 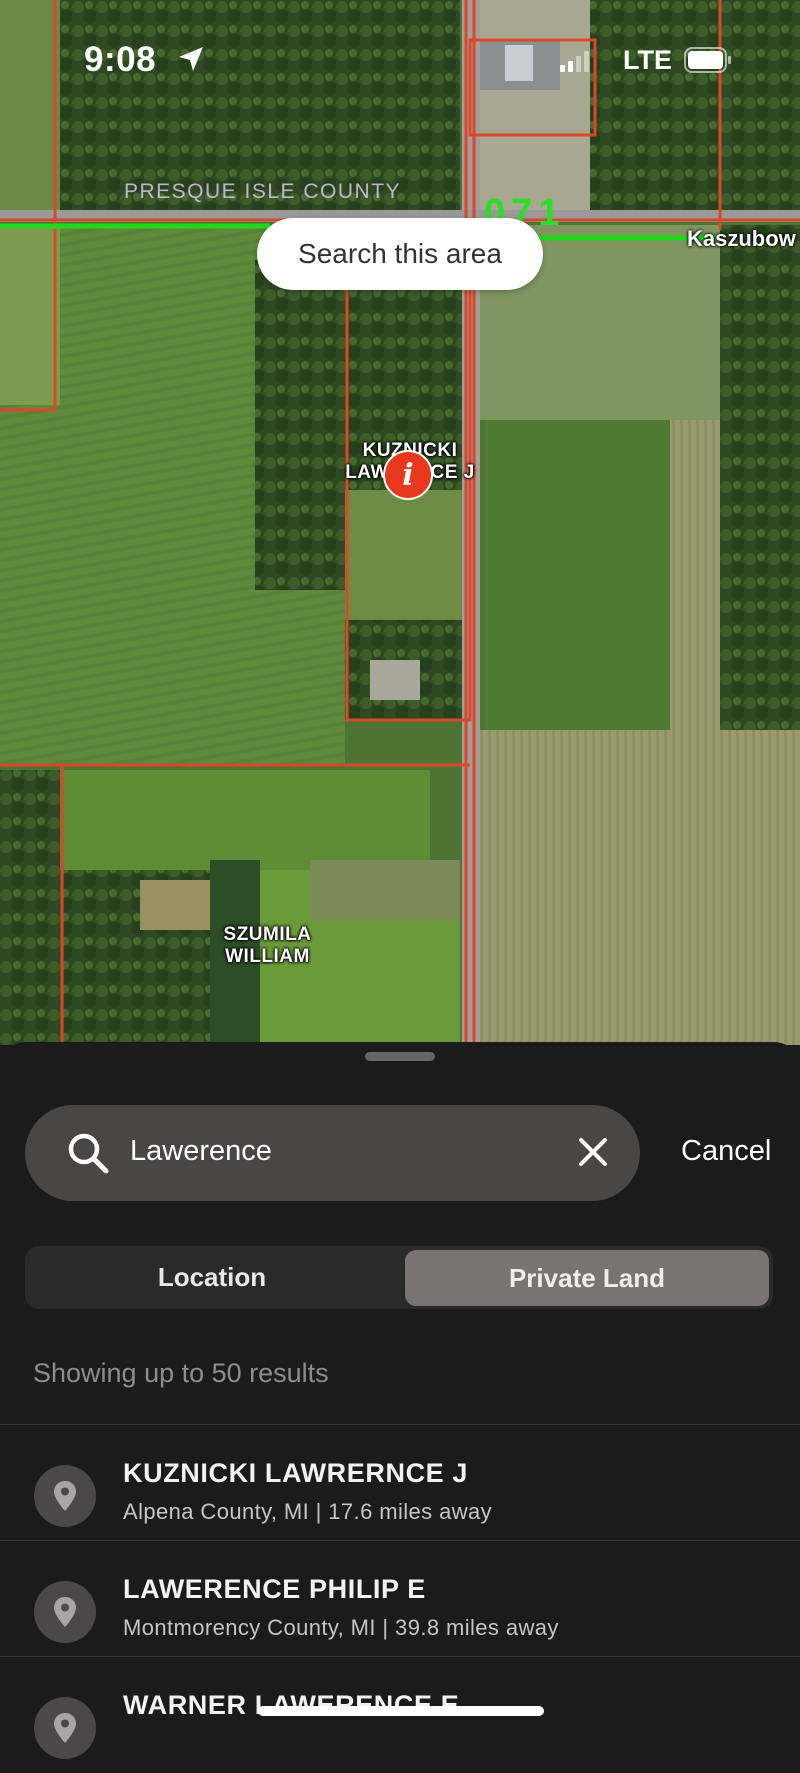 I want to click on info-pin-icon: i, so click(x=408, y=475).